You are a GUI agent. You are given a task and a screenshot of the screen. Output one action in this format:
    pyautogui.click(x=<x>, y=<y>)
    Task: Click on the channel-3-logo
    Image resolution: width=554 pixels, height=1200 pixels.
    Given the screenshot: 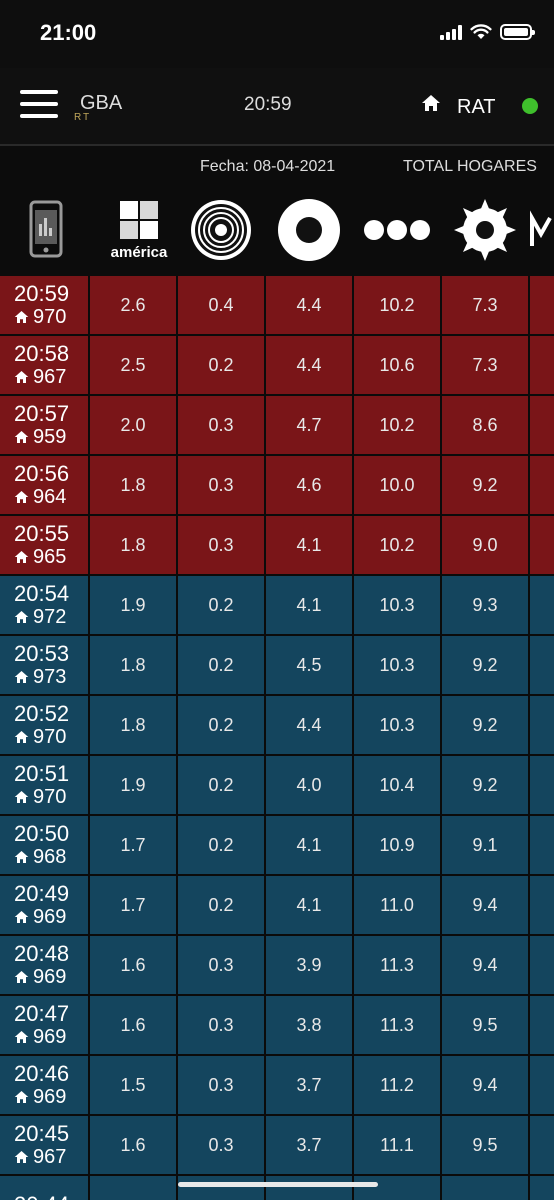 What is the action you would take?
    pyautogui.click(x=309, y=230)
    